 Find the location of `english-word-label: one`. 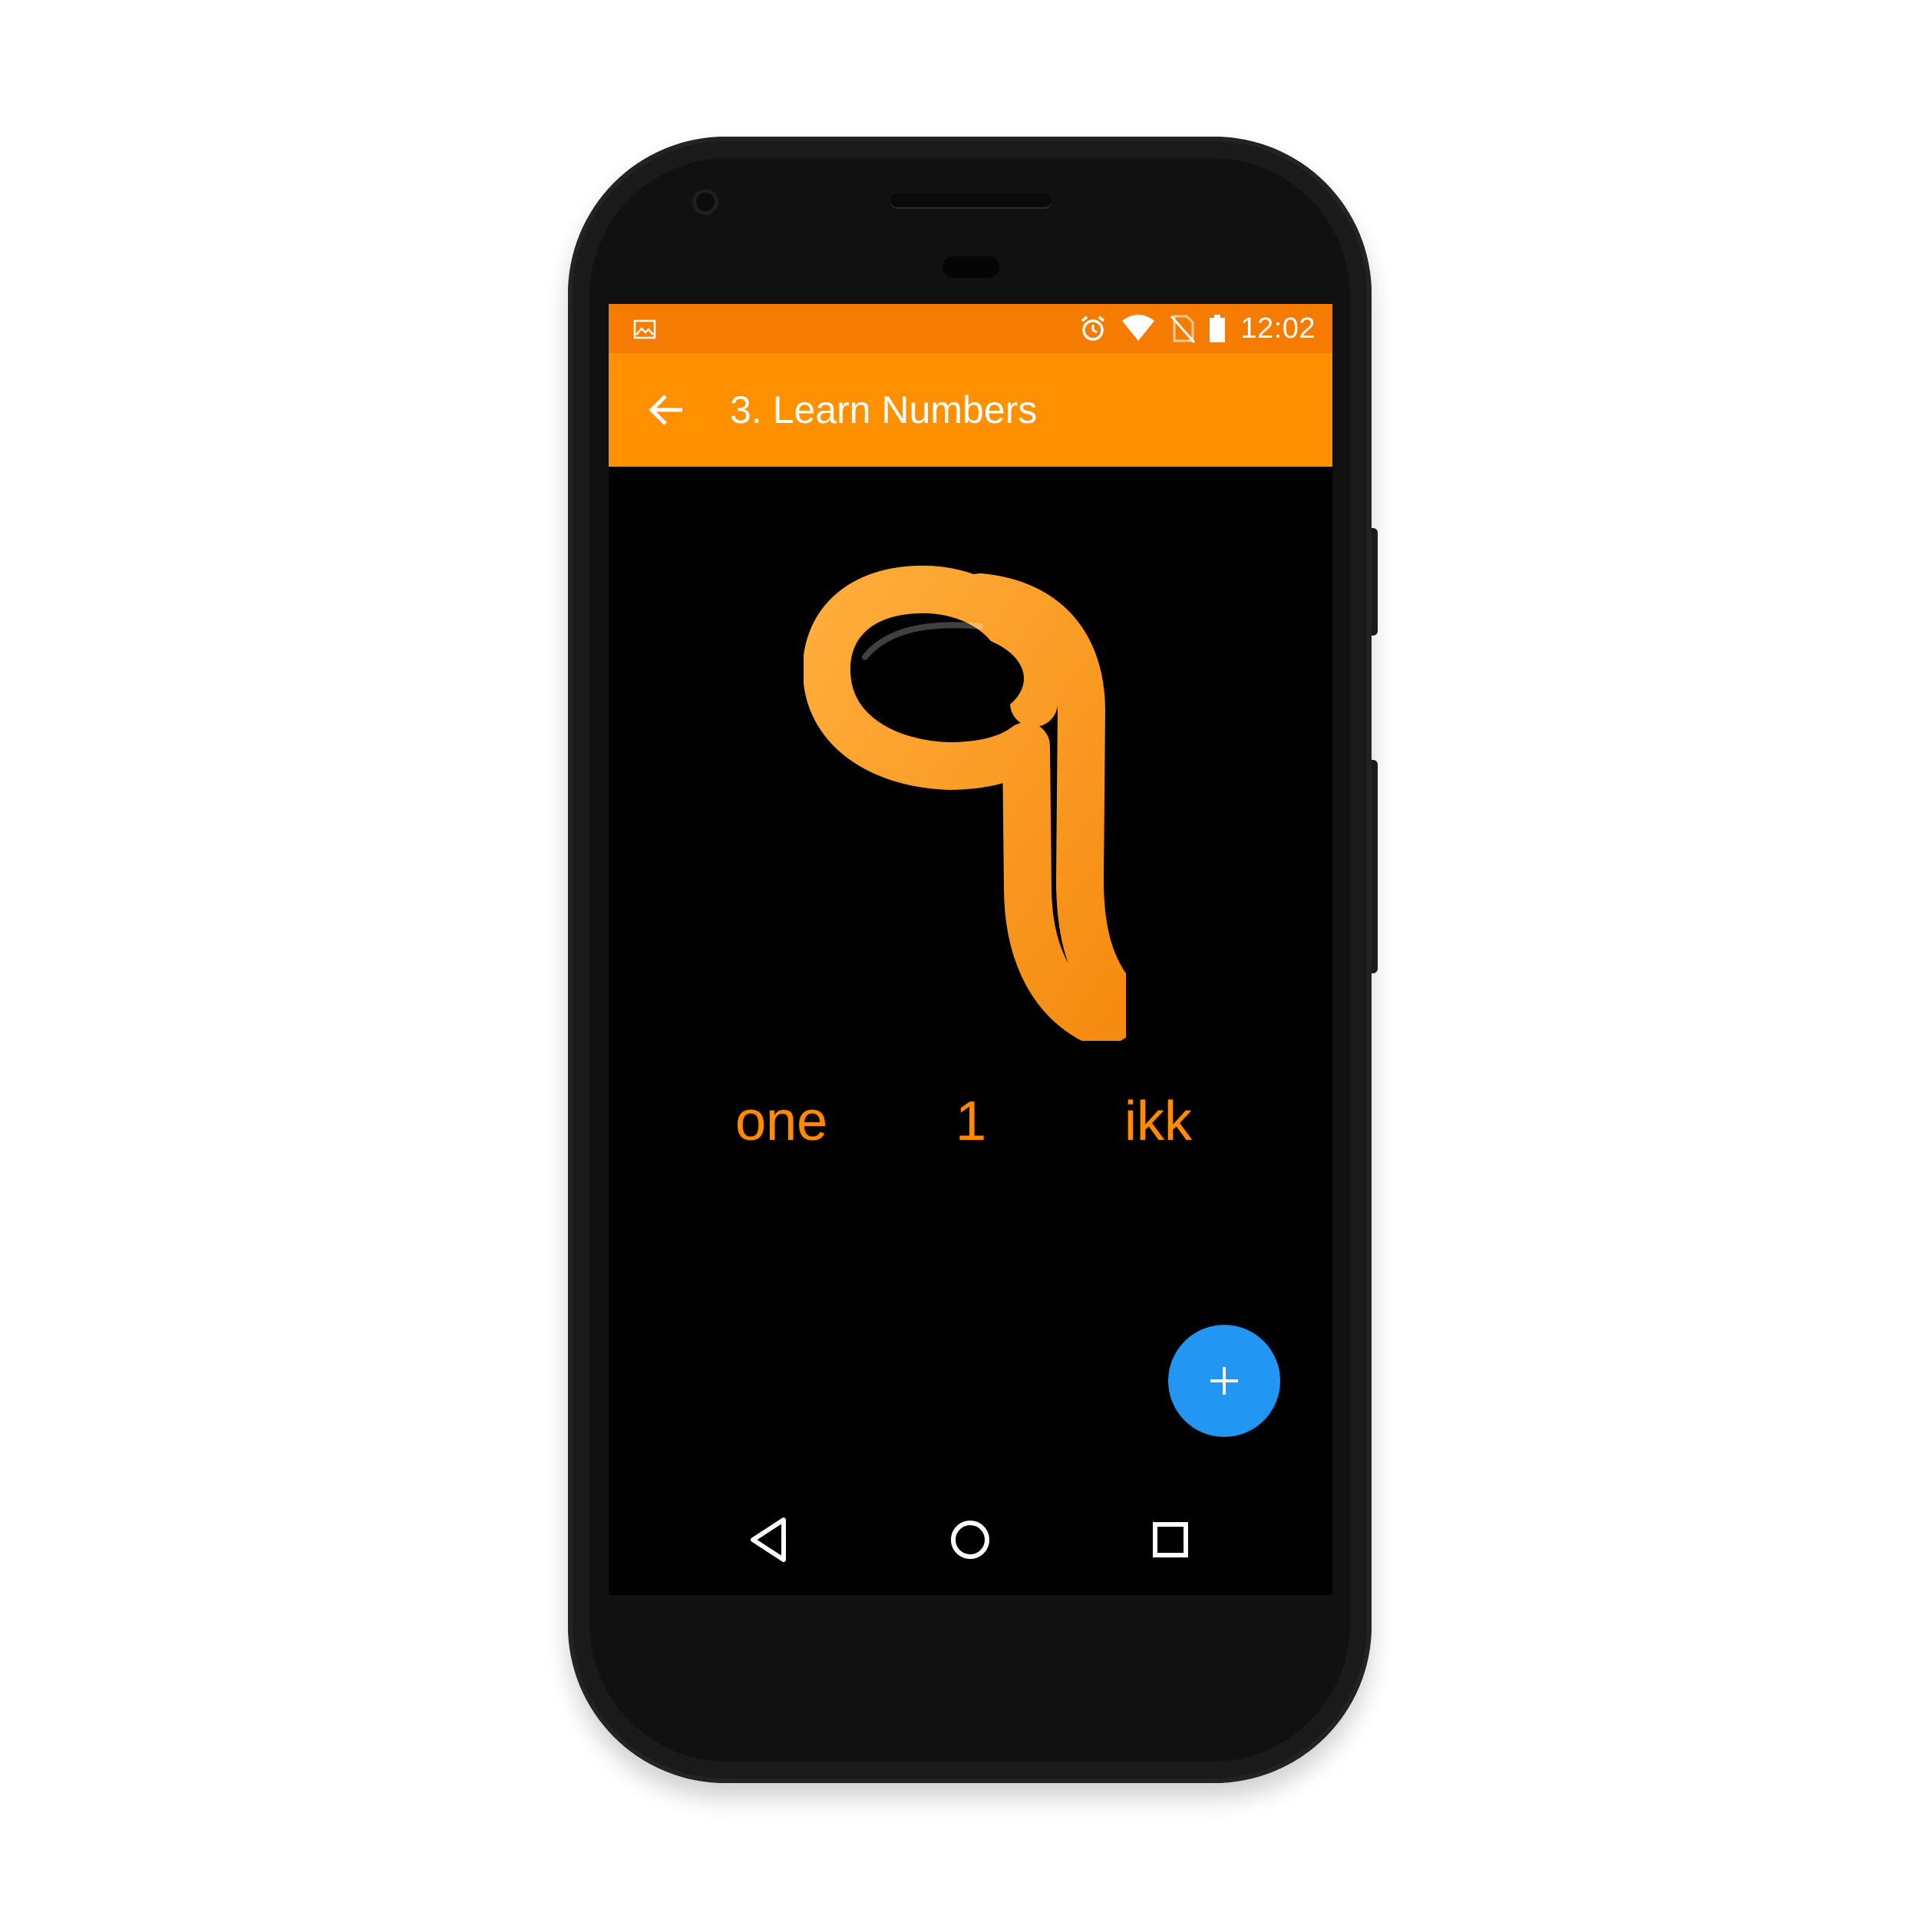

english-word-label: one is located at coordinates (782, 1121).